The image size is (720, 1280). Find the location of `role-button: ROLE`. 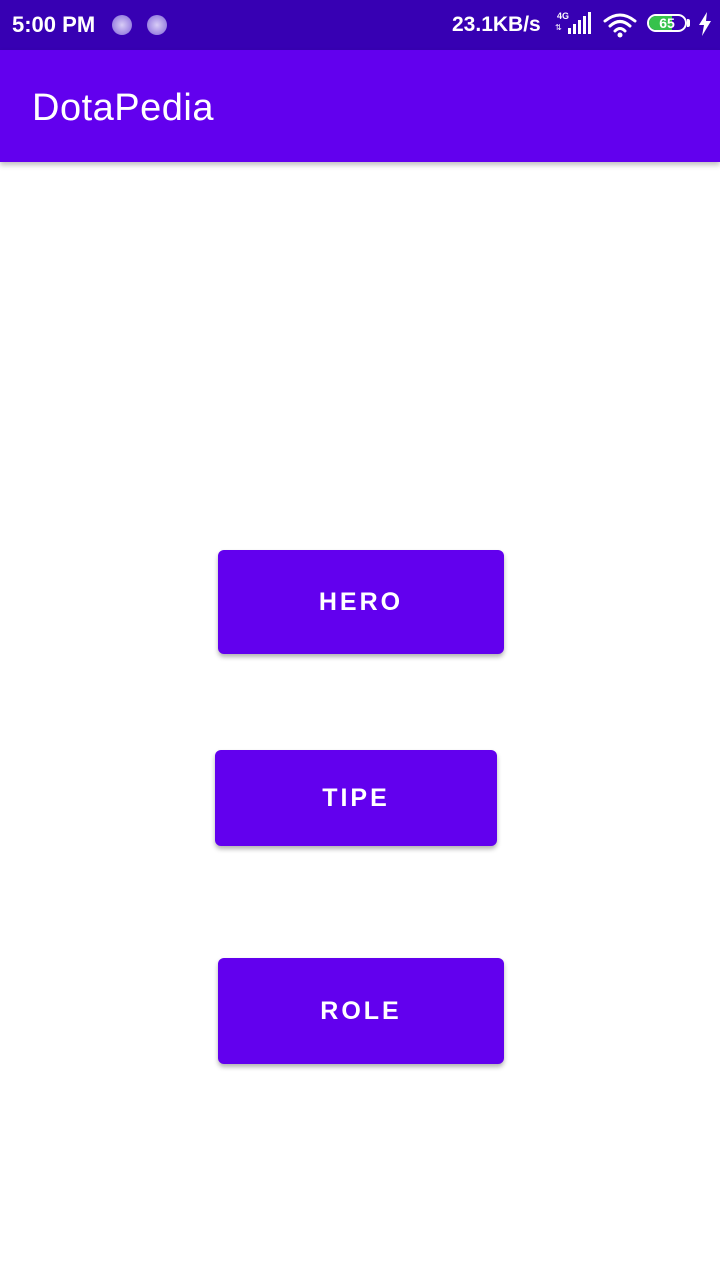

role-button: ROLE is located at coordinates (361, 1011).